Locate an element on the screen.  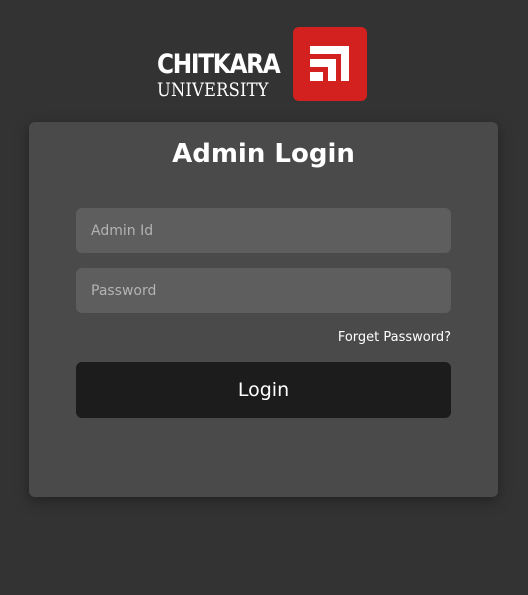
logo-wordmark: CHITKARA UNIVERSITY is located at coordinates (223, 75).